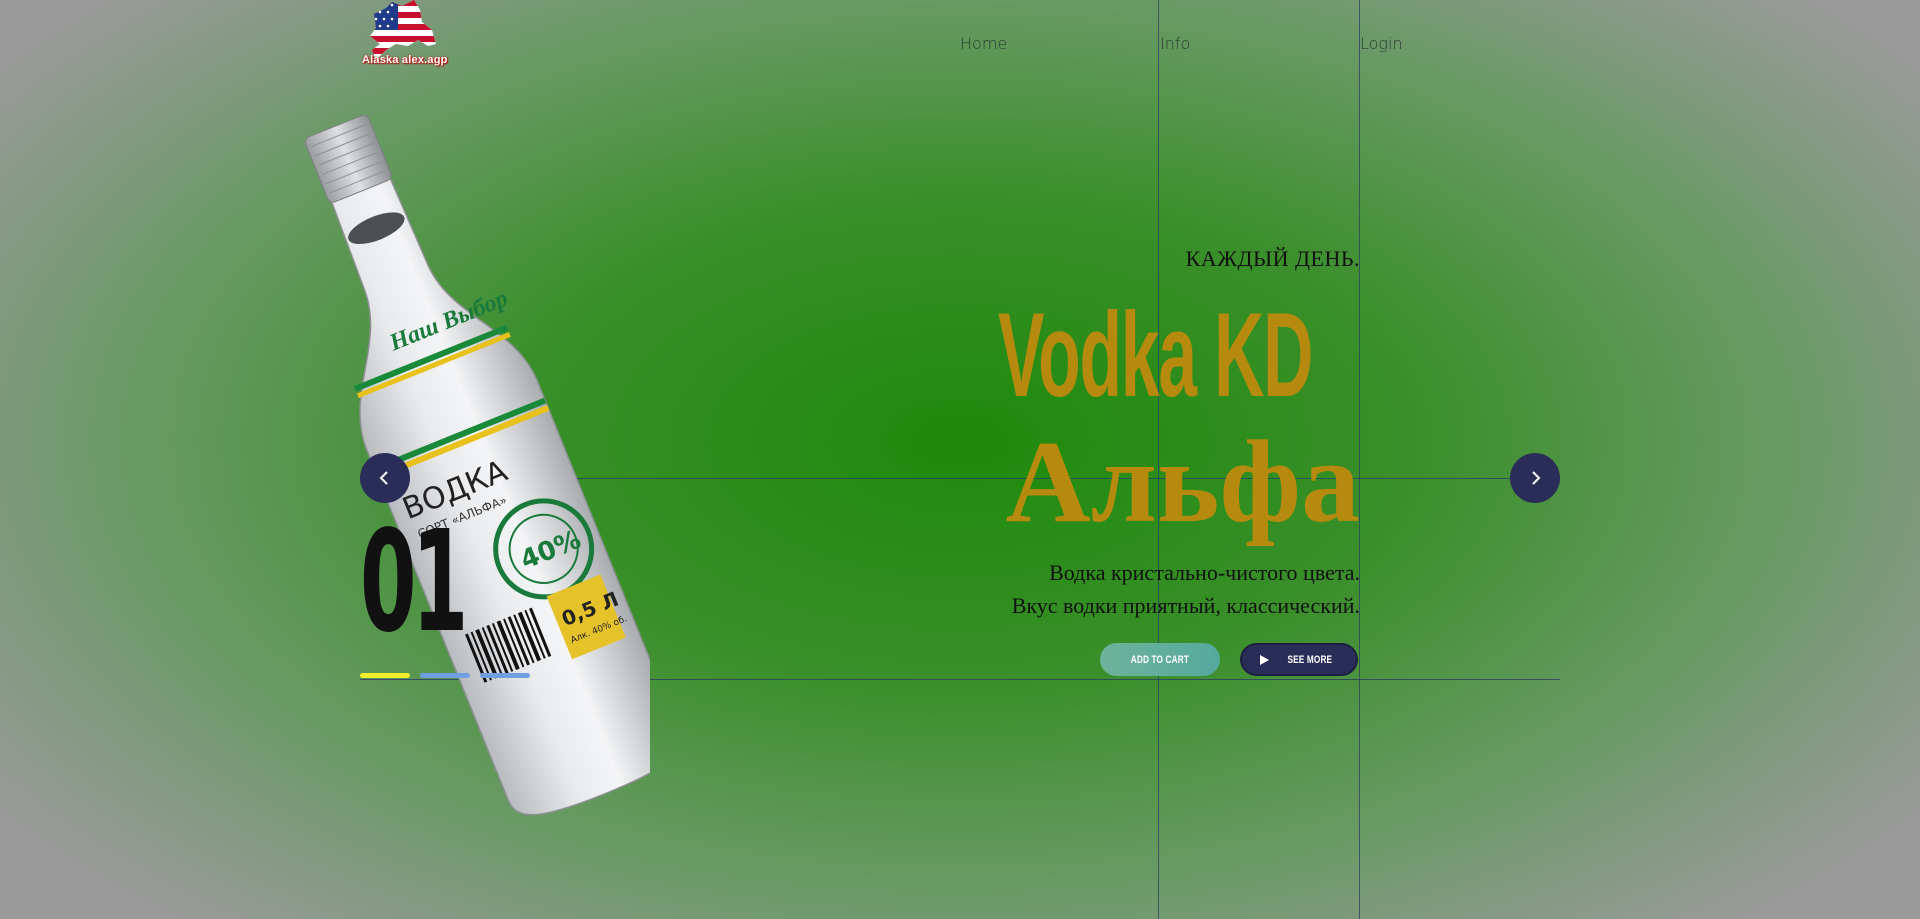 The height and width of the screenshot is (919, 1920). I want to click on next-slide-button, so click(1535, 478).